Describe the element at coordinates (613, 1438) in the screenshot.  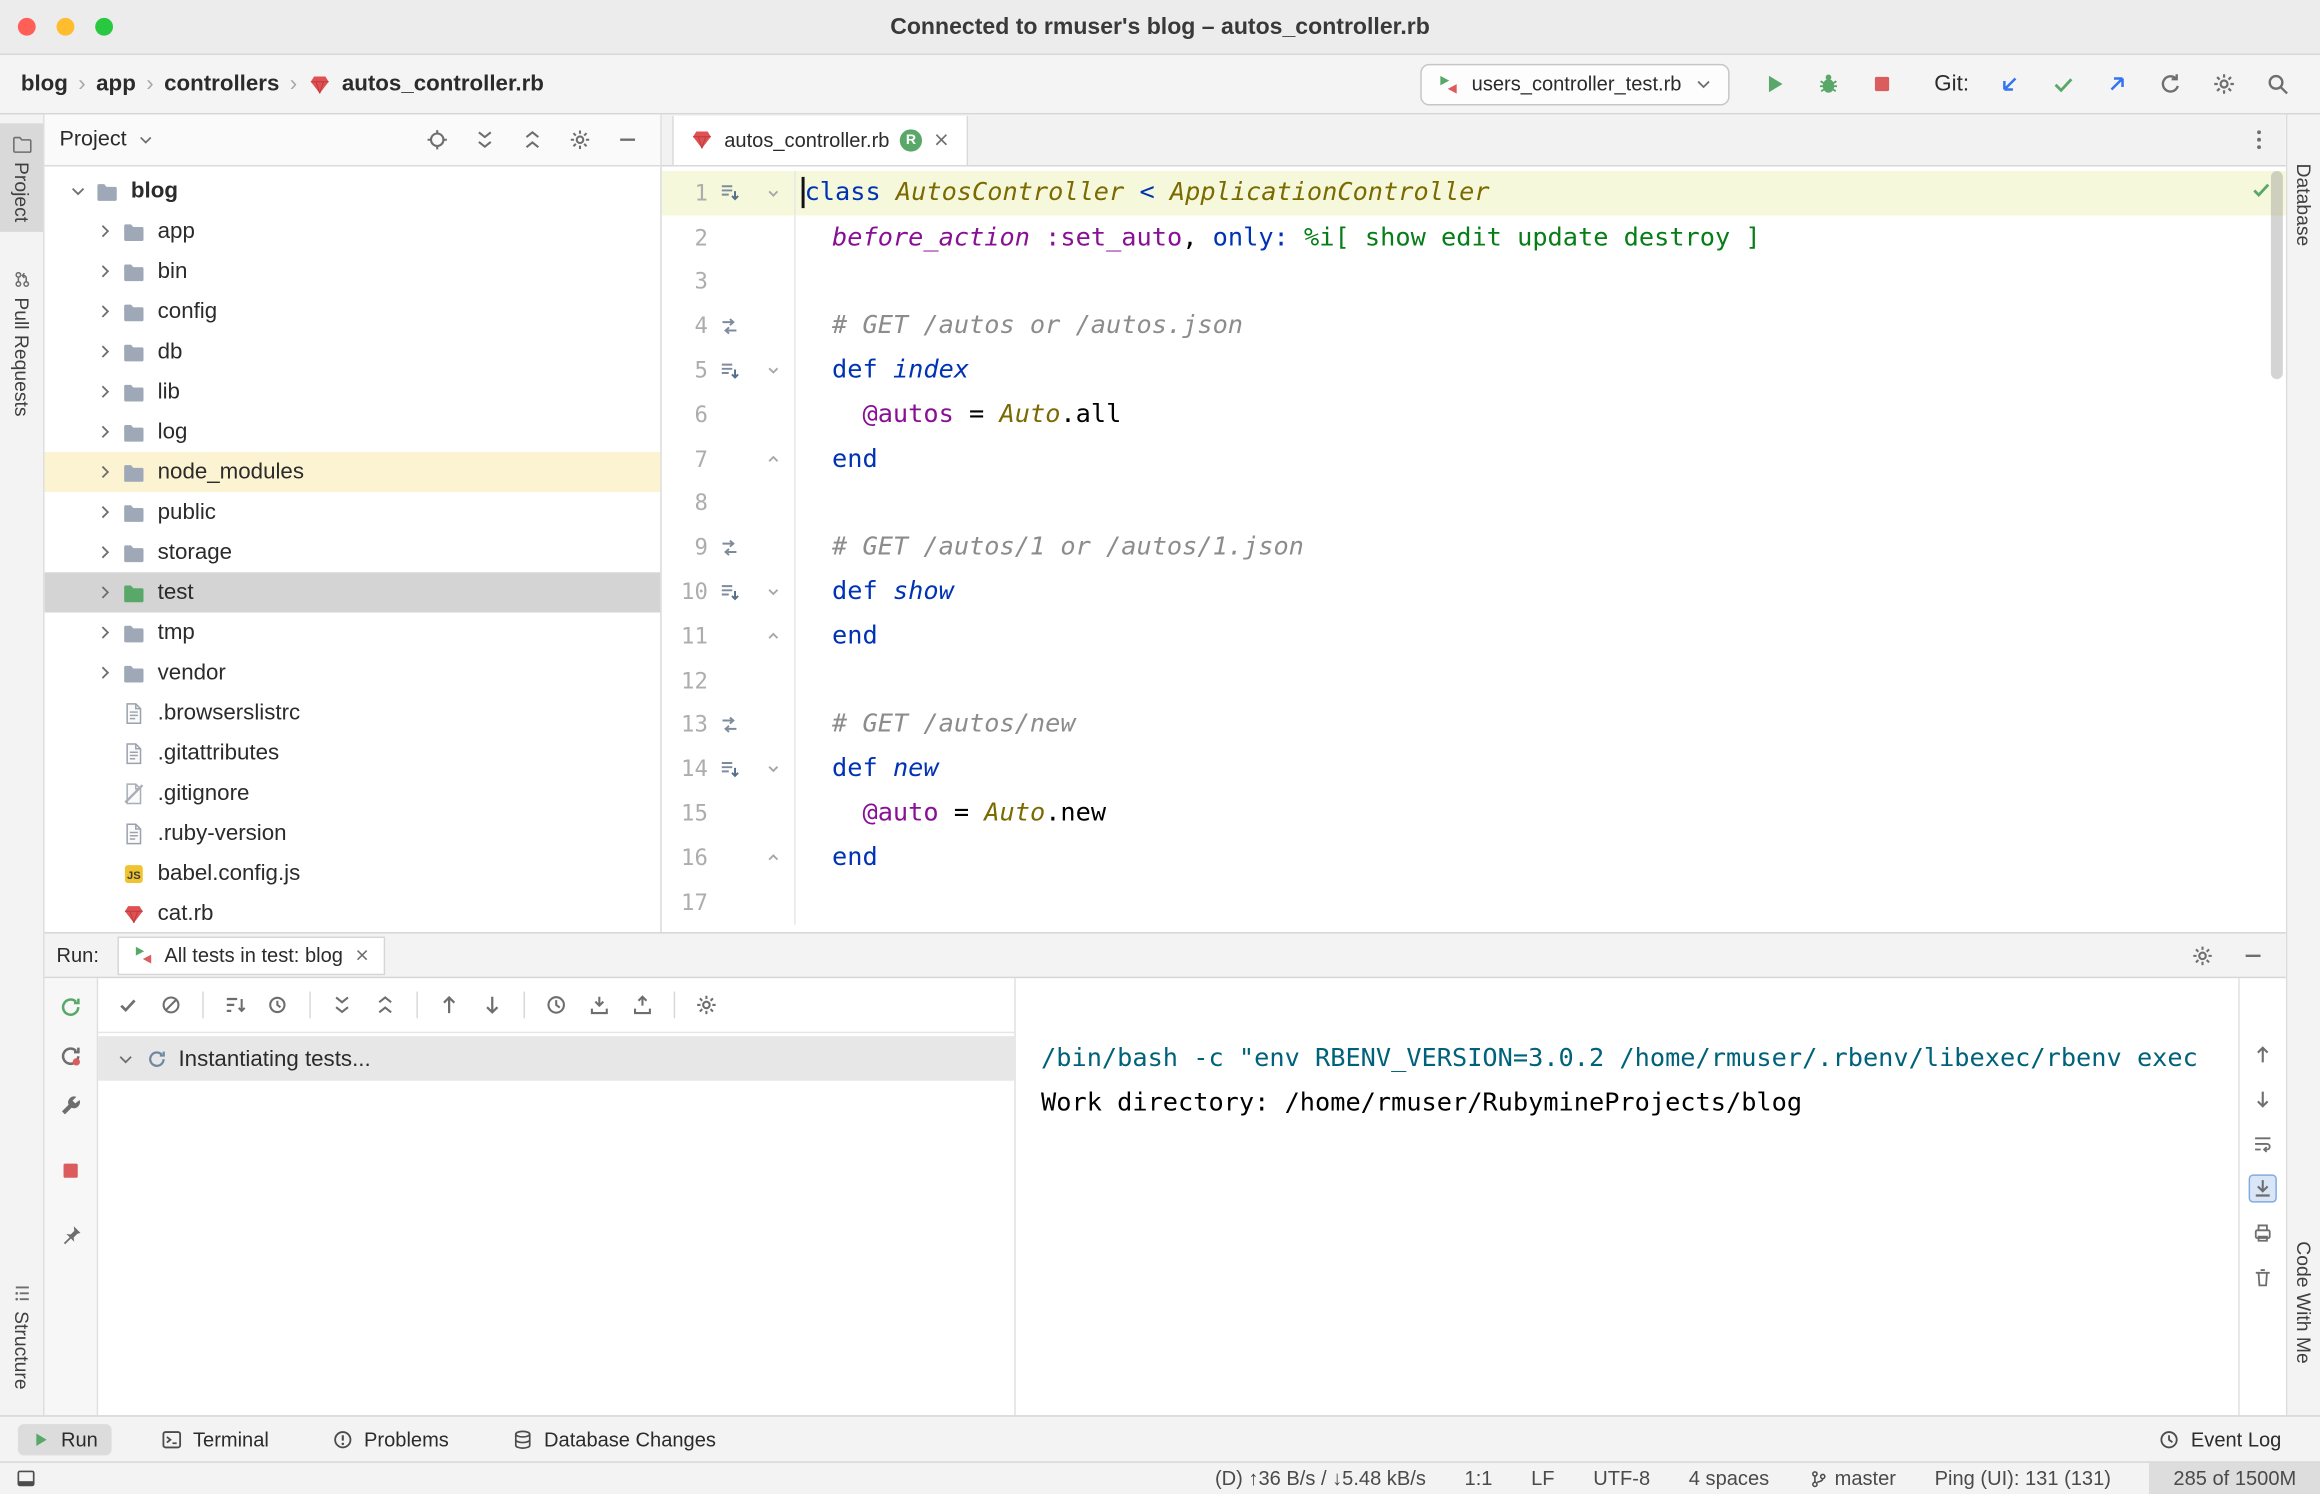
I see `tool-window-database-changes: Database Changes` at that location.